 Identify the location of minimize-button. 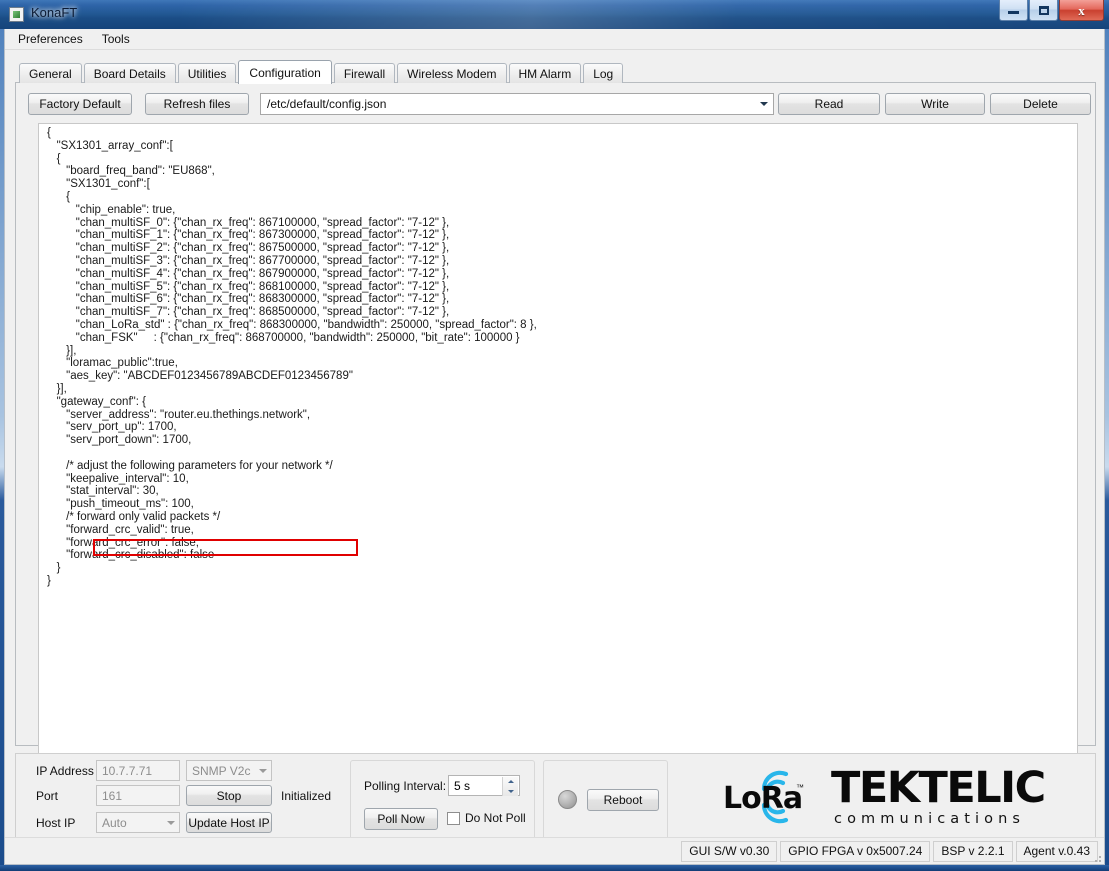
(1013, 10).